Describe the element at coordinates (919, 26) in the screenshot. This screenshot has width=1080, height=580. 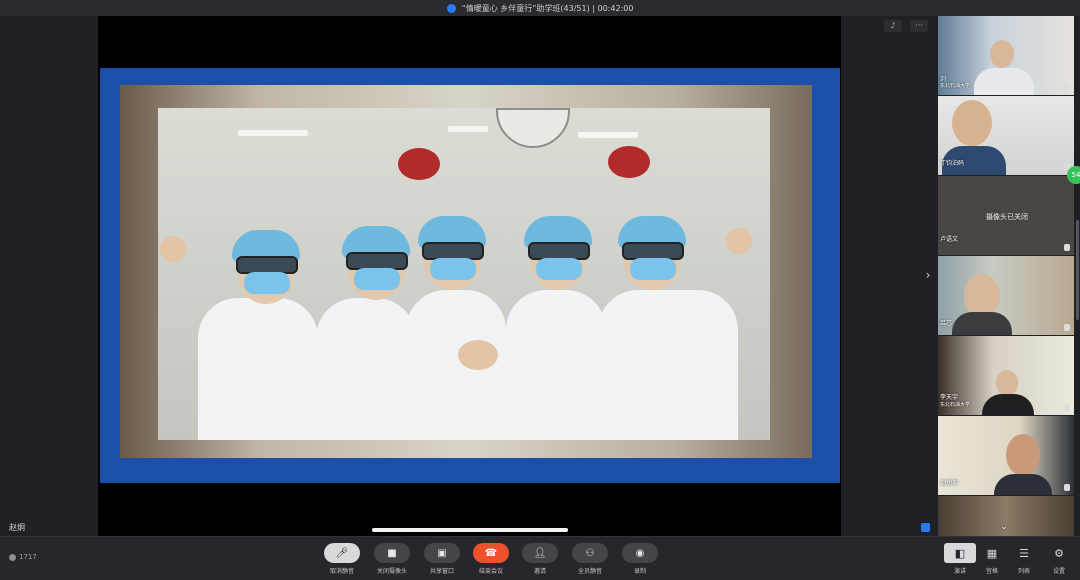
I see `more-options-icon: ···` at that location.